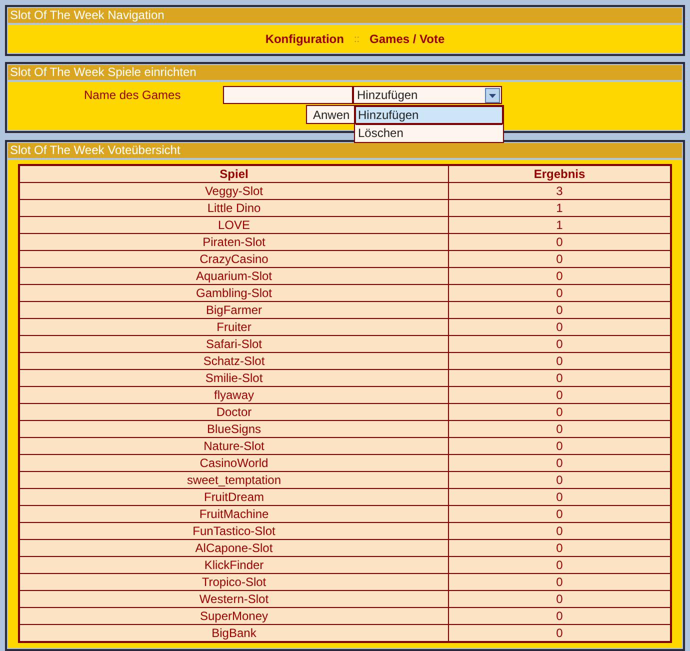 This screenshot has height=651, width=690. What do you see at coordinates (233, 412) in the screenshot?
I see `table-cell: Doctor` at bounding box center [233, 412].